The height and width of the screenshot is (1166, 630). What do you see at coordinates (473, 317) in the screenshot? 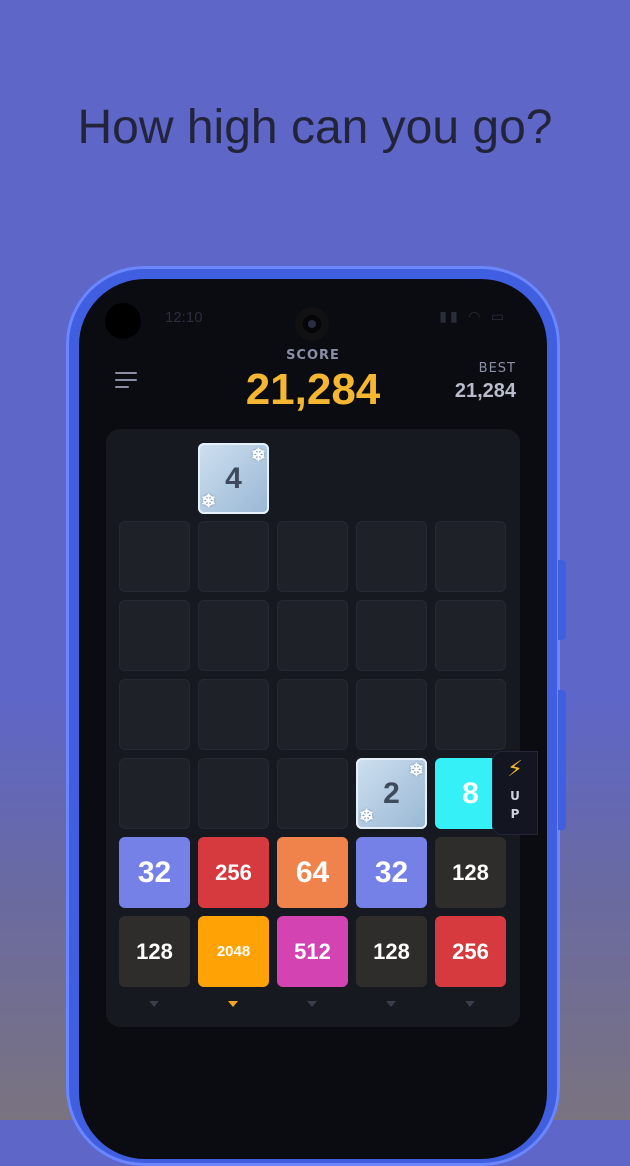
I see `status-icons: ▮▮ ◠ ▭` at bounding box center [473, 317].